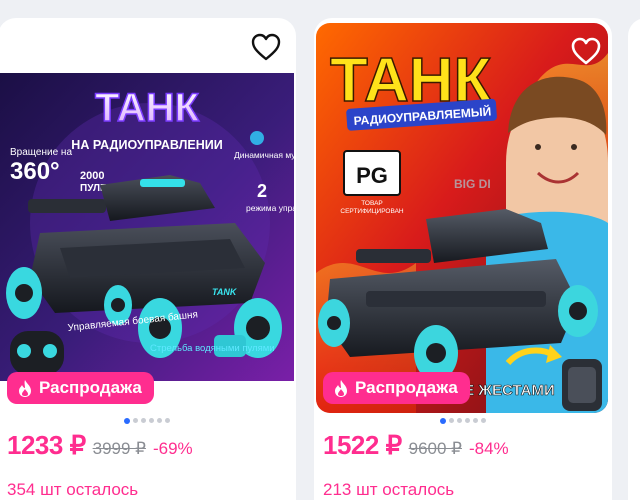 The image size is (640, 500). What do you see at coordinates (472, 184) in the screenshot?
I see `brand-watermark: BIG DI` at bounding box center [472, 184].